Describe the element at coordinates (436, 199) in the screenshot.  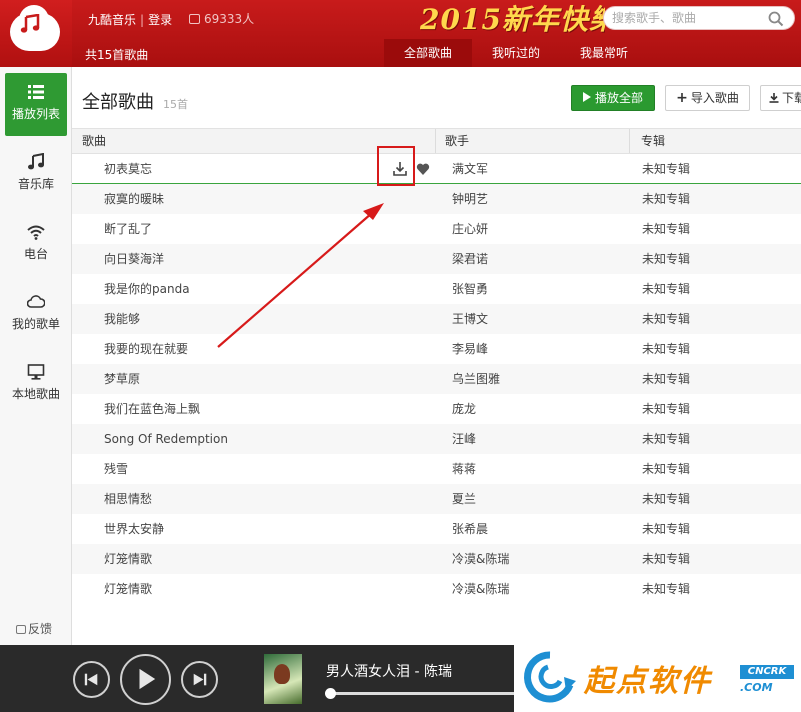
I see `song-row: 寂寞的暖昧 钟明艺 未知专辑` at that location.